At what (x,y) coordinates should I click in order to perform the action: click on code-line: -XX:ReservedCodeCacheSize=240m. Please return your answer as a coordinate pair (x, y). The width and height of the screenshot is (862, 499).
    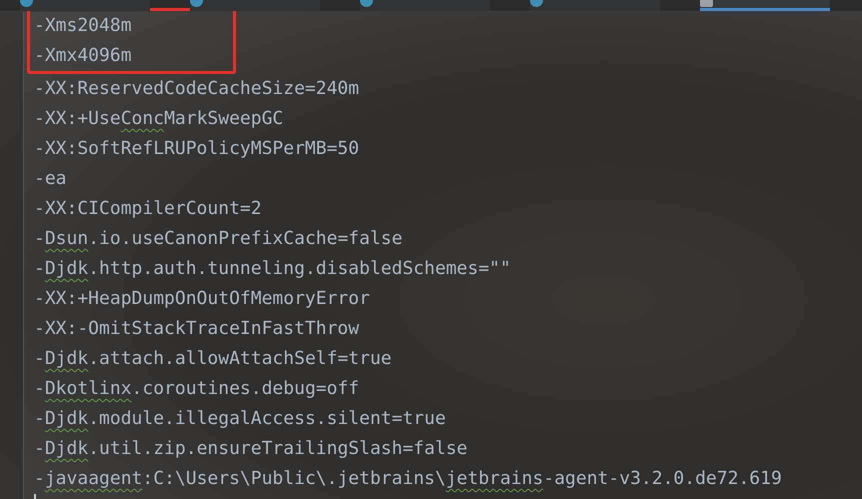
    Looking at the image, I should click on (196, 89).